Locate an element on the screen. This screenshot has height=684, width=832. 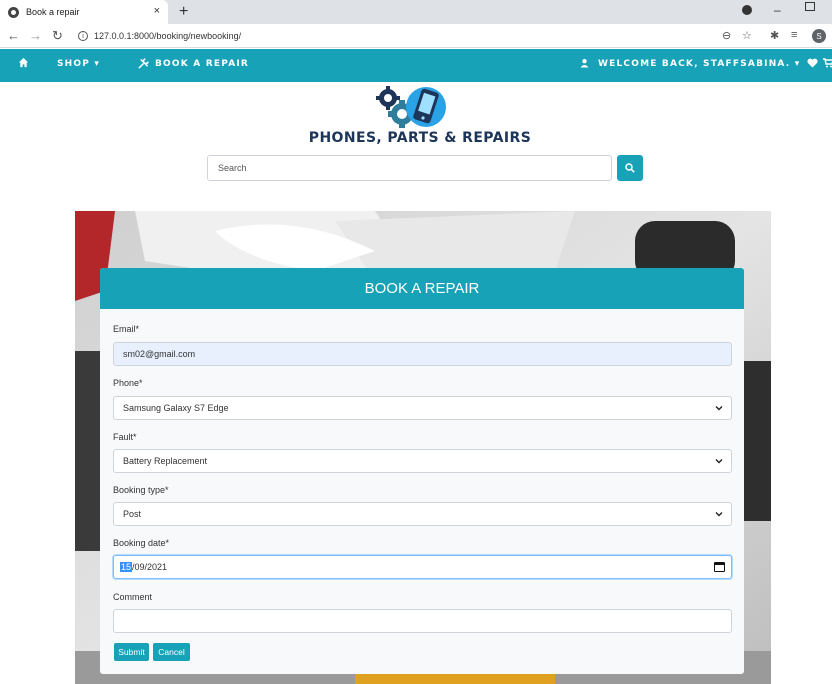
extensions-icon: ✱ is located at coordinates (774, 35).